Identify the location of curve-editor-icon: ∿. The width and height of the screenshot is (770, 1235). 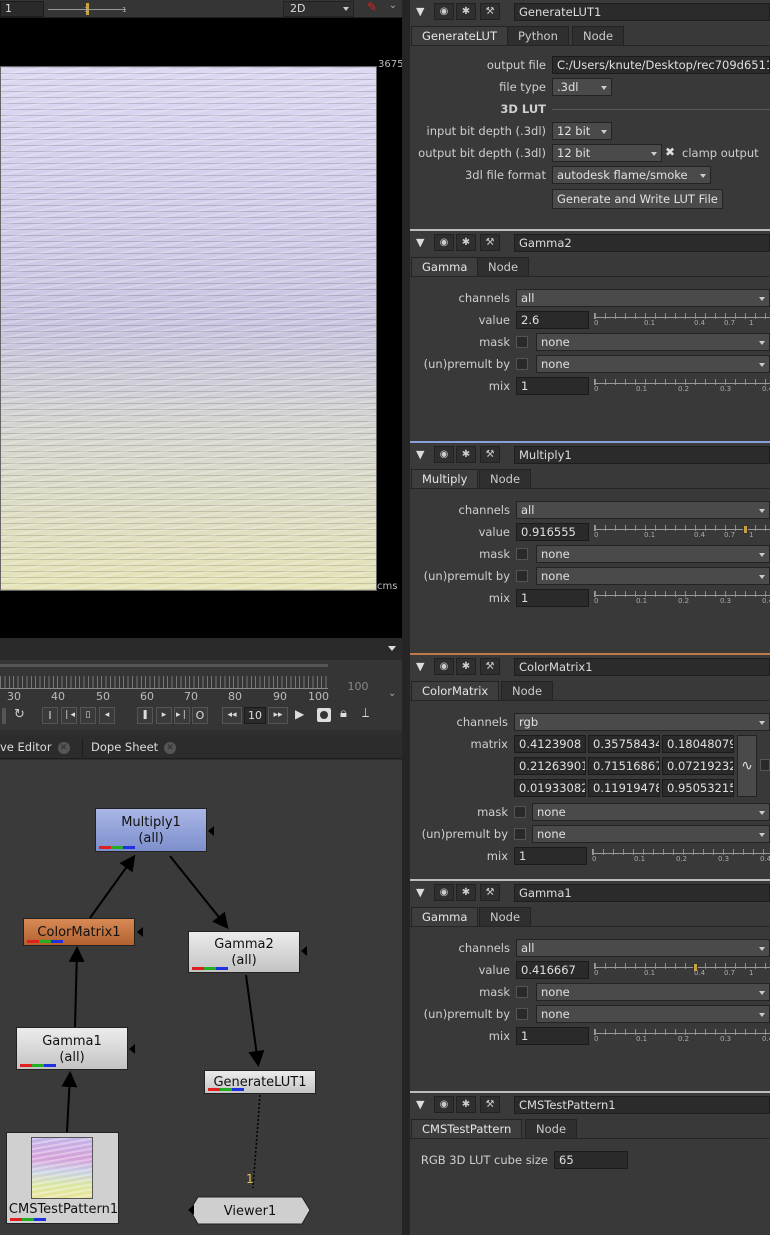
(747, 766).